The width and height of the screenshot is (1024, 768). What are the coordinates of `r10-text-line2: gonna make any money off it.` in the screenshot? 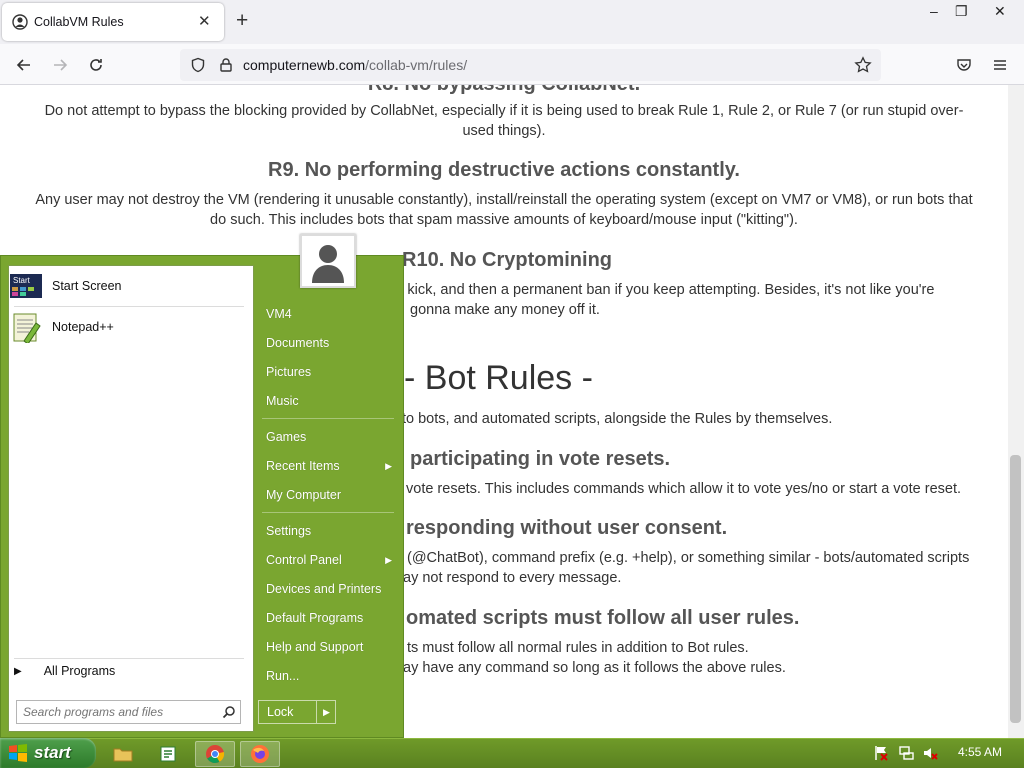 It's located at (505, 310).